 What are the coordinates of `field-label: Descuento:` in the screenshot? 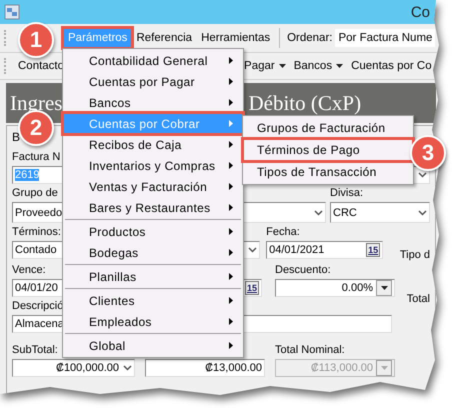 It's located at (303, 270).